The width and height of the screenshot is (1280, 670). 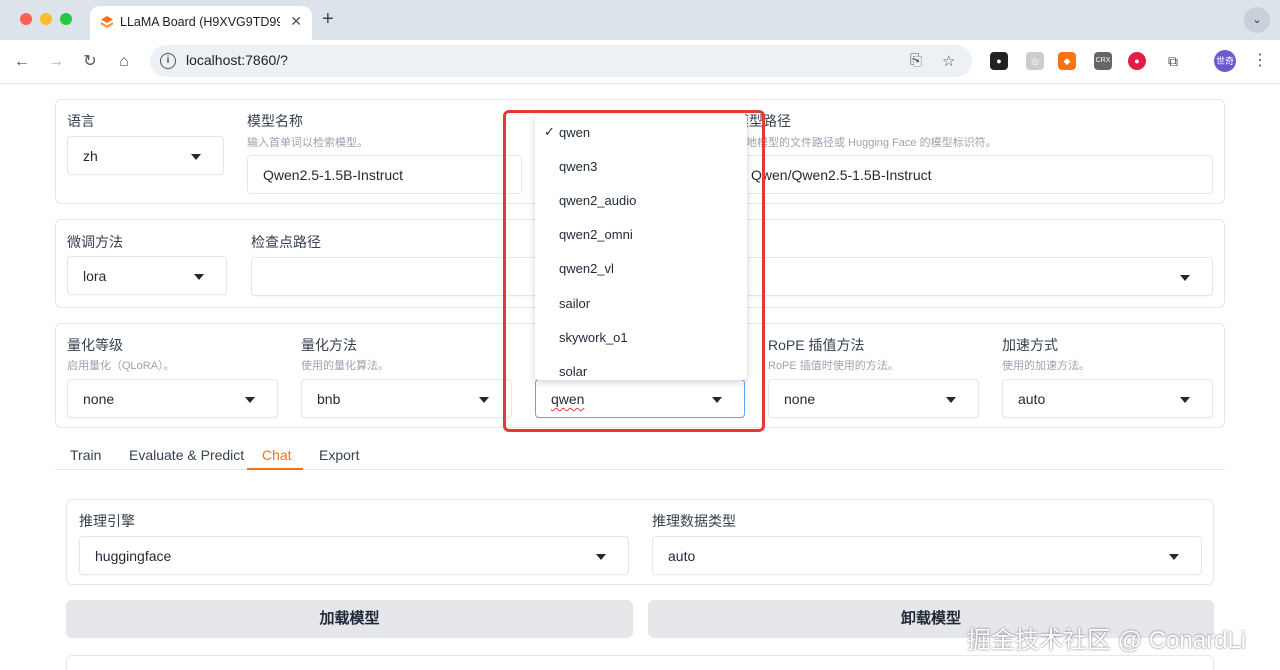 I want to click on model-name-value: Qwen2.5-1.5B-Instruct, so click(x=333, y=175).